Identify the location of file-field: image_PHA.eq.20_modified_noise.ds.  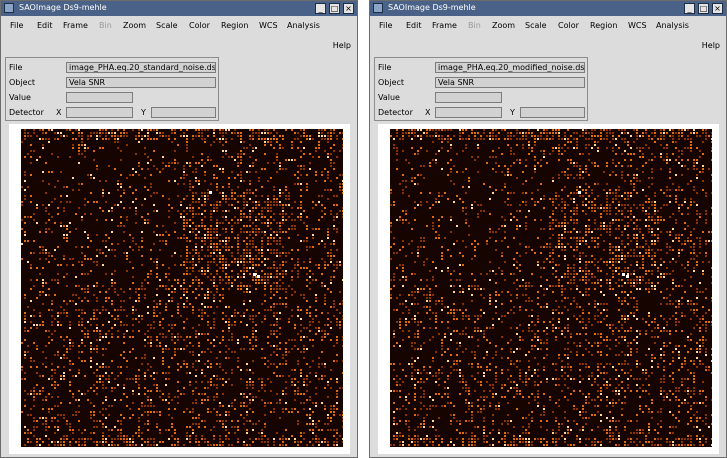
(510, 67).